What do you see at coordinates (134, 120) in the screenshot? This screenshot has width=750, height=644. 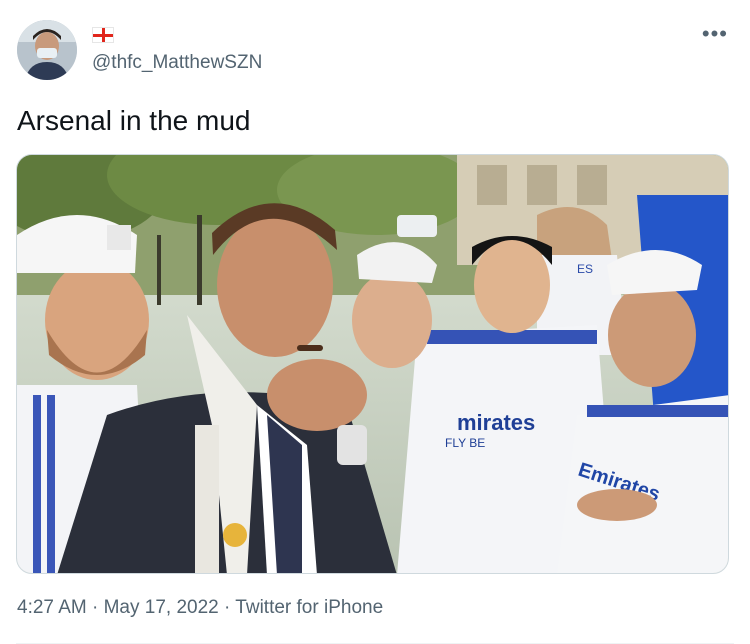 I see `tweet-text: Arsenal in the mud` at bounding box center [134, 120].